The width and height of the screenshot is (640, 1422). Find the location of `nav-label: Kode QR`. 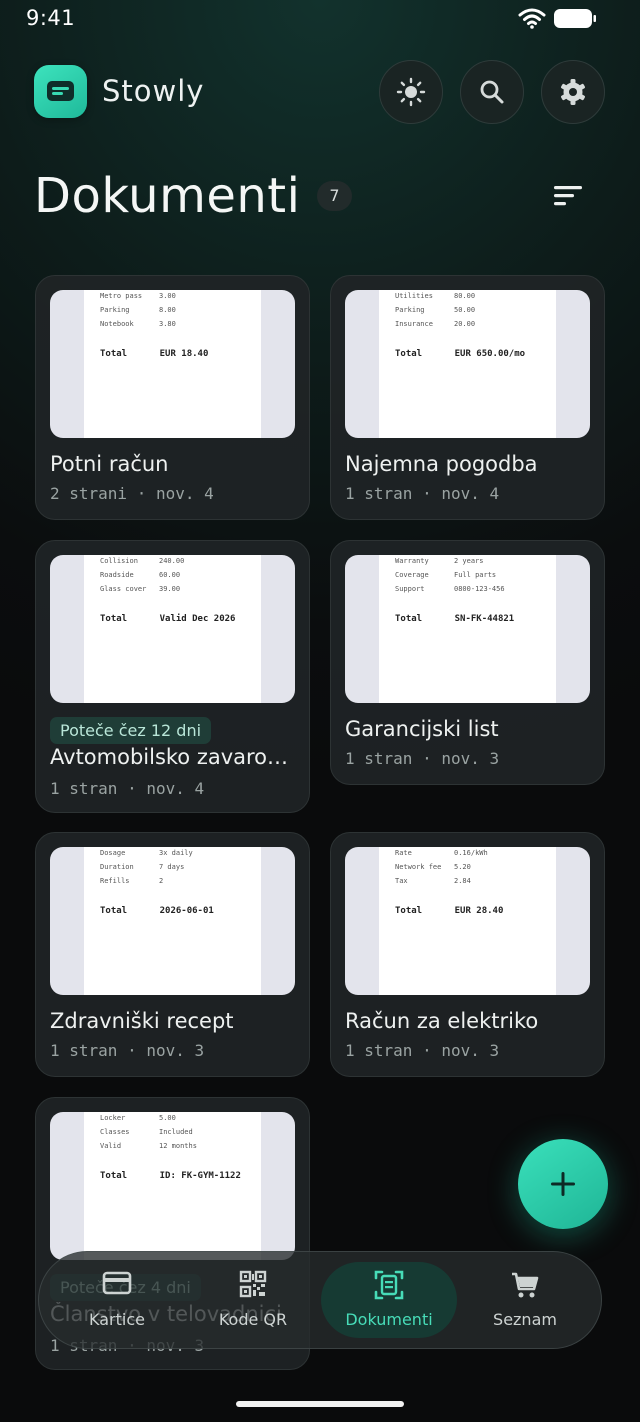

nav-label: Kode QR is located at coordinates (253, 1319).